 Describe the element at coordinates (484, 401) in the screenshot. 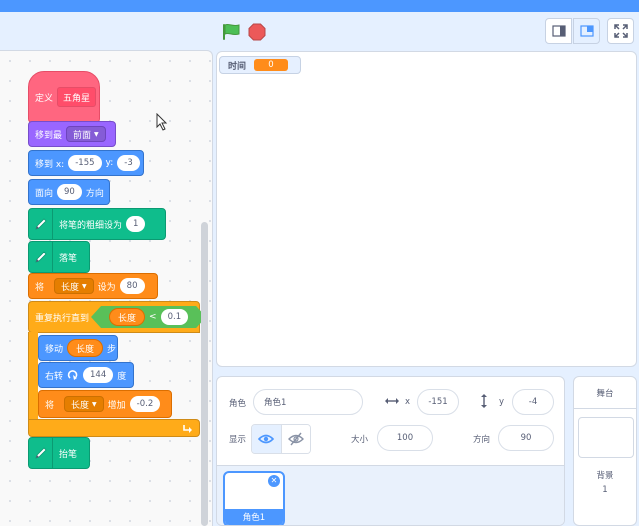

I see `y-position-icon` at that location.